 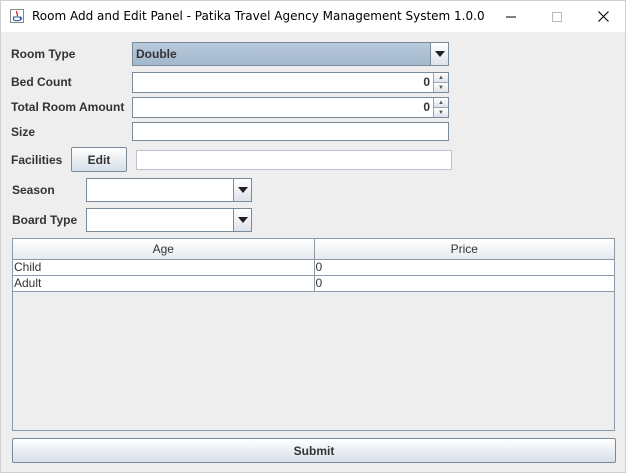 I want to click on bed-count-spinner: 0 ▲ ▼, so click(x=290, y=82).